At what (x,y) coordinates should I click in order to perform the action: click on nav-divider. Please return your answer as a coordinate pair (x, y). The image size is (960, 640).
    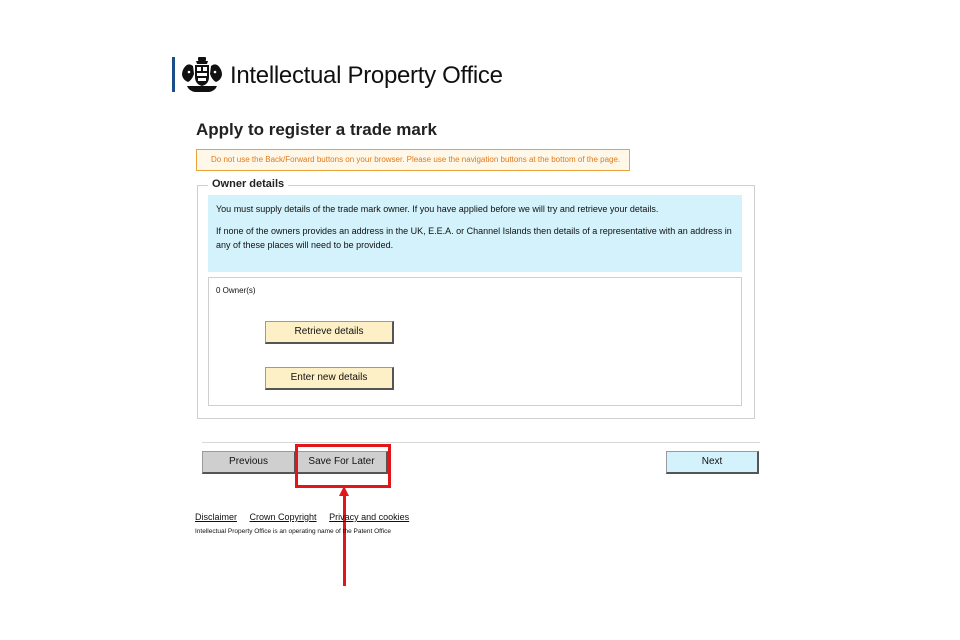
    Looking at the image, I should click on (481, 442).